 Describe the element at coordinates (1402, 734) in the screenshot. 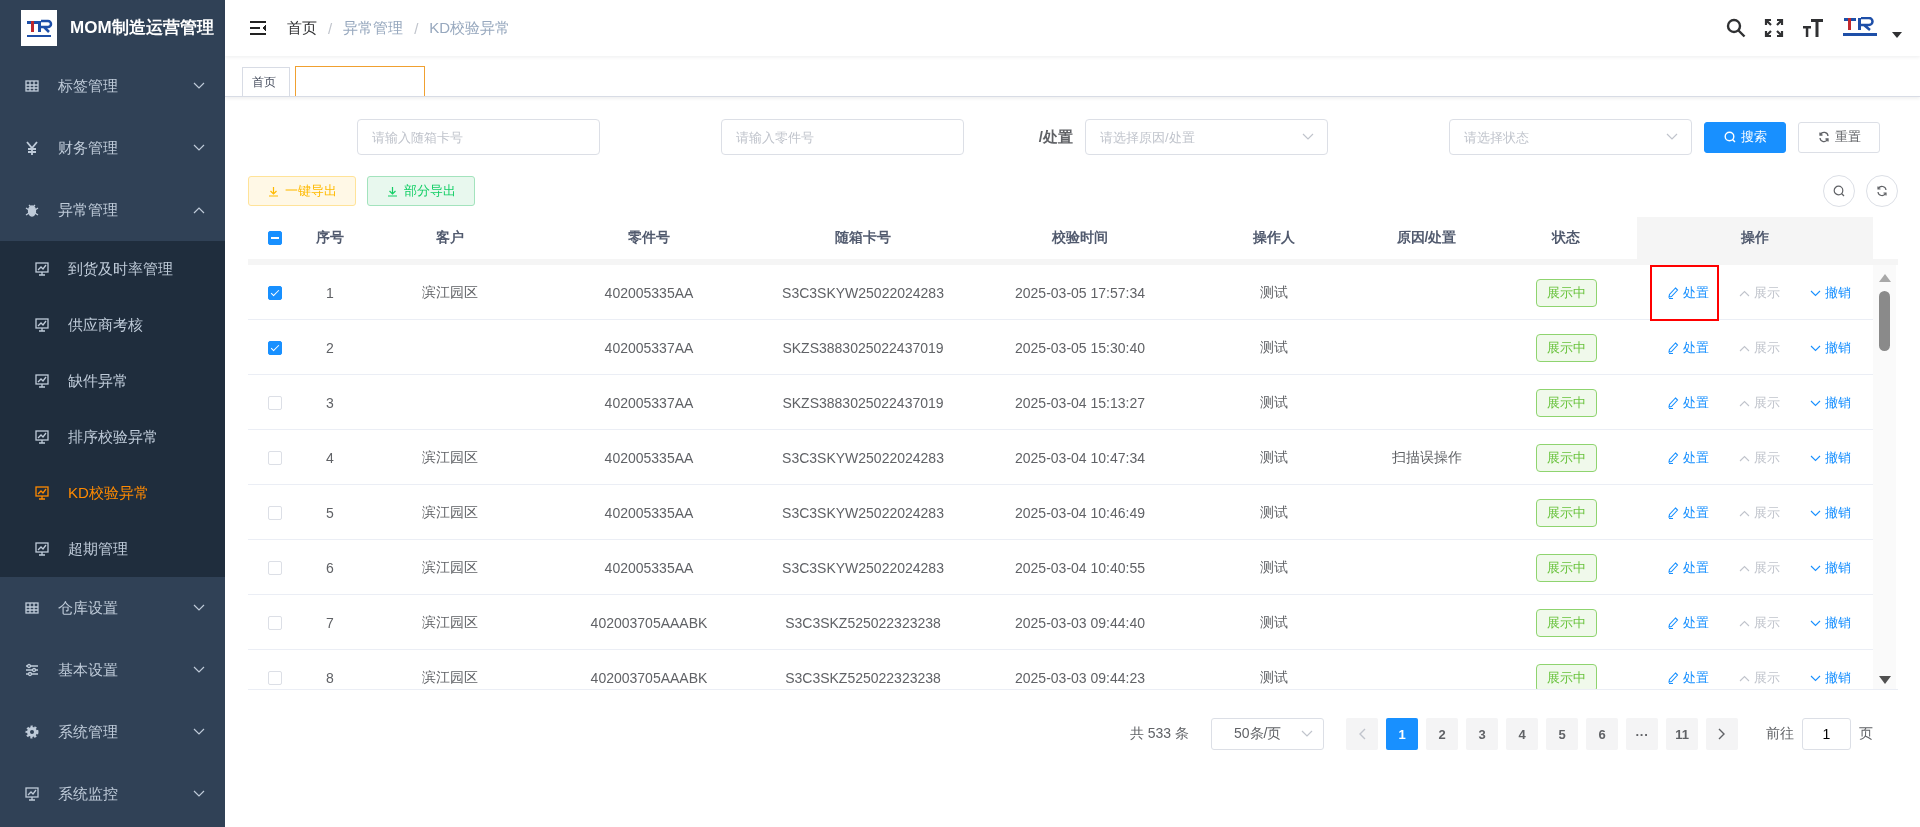

I see `page-button: 1` at that location.